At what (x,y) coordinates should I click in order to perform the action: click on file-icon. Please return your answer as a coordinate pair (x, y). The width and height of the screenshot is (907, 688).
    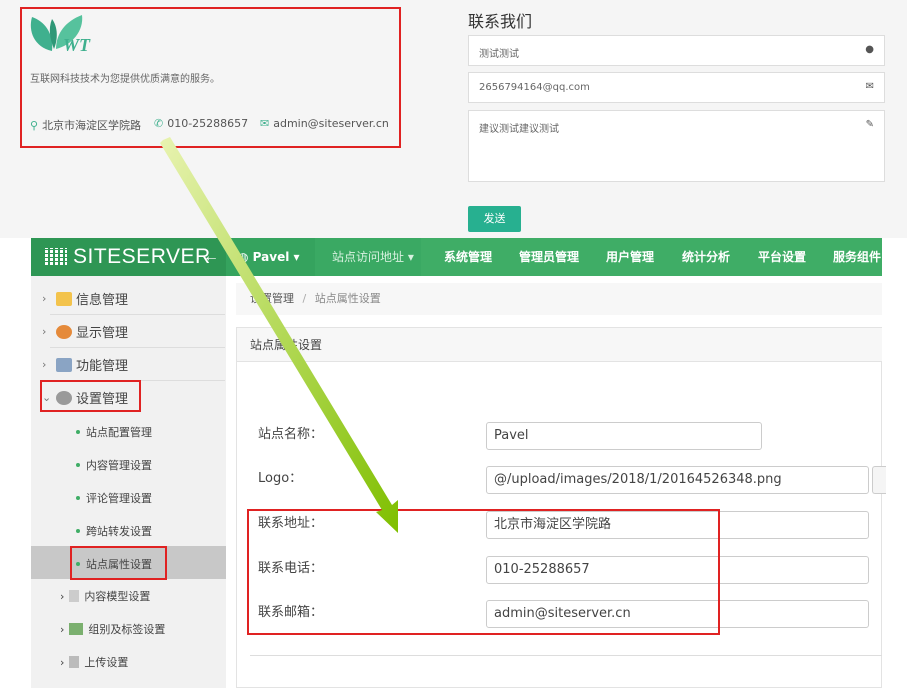
    Looking at the image, I should click on (74, 662).